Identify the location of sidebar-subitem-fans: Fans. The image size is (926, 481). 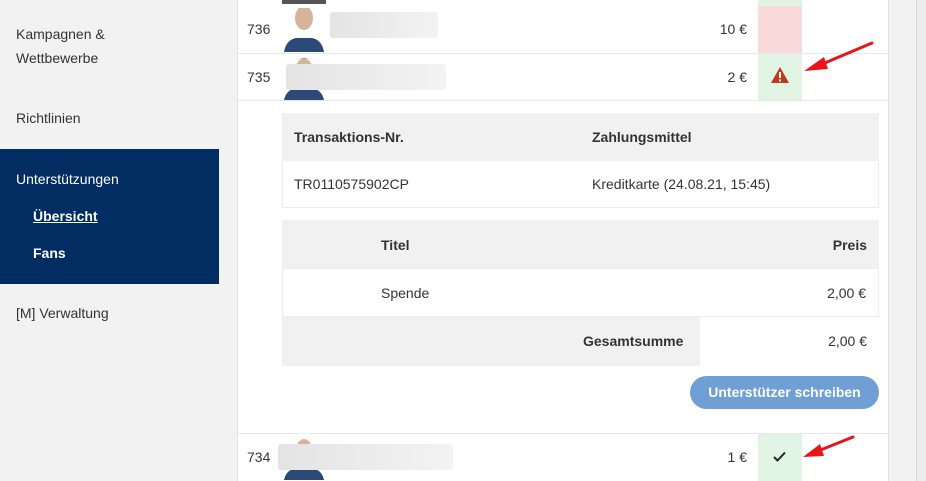
(49, 253).